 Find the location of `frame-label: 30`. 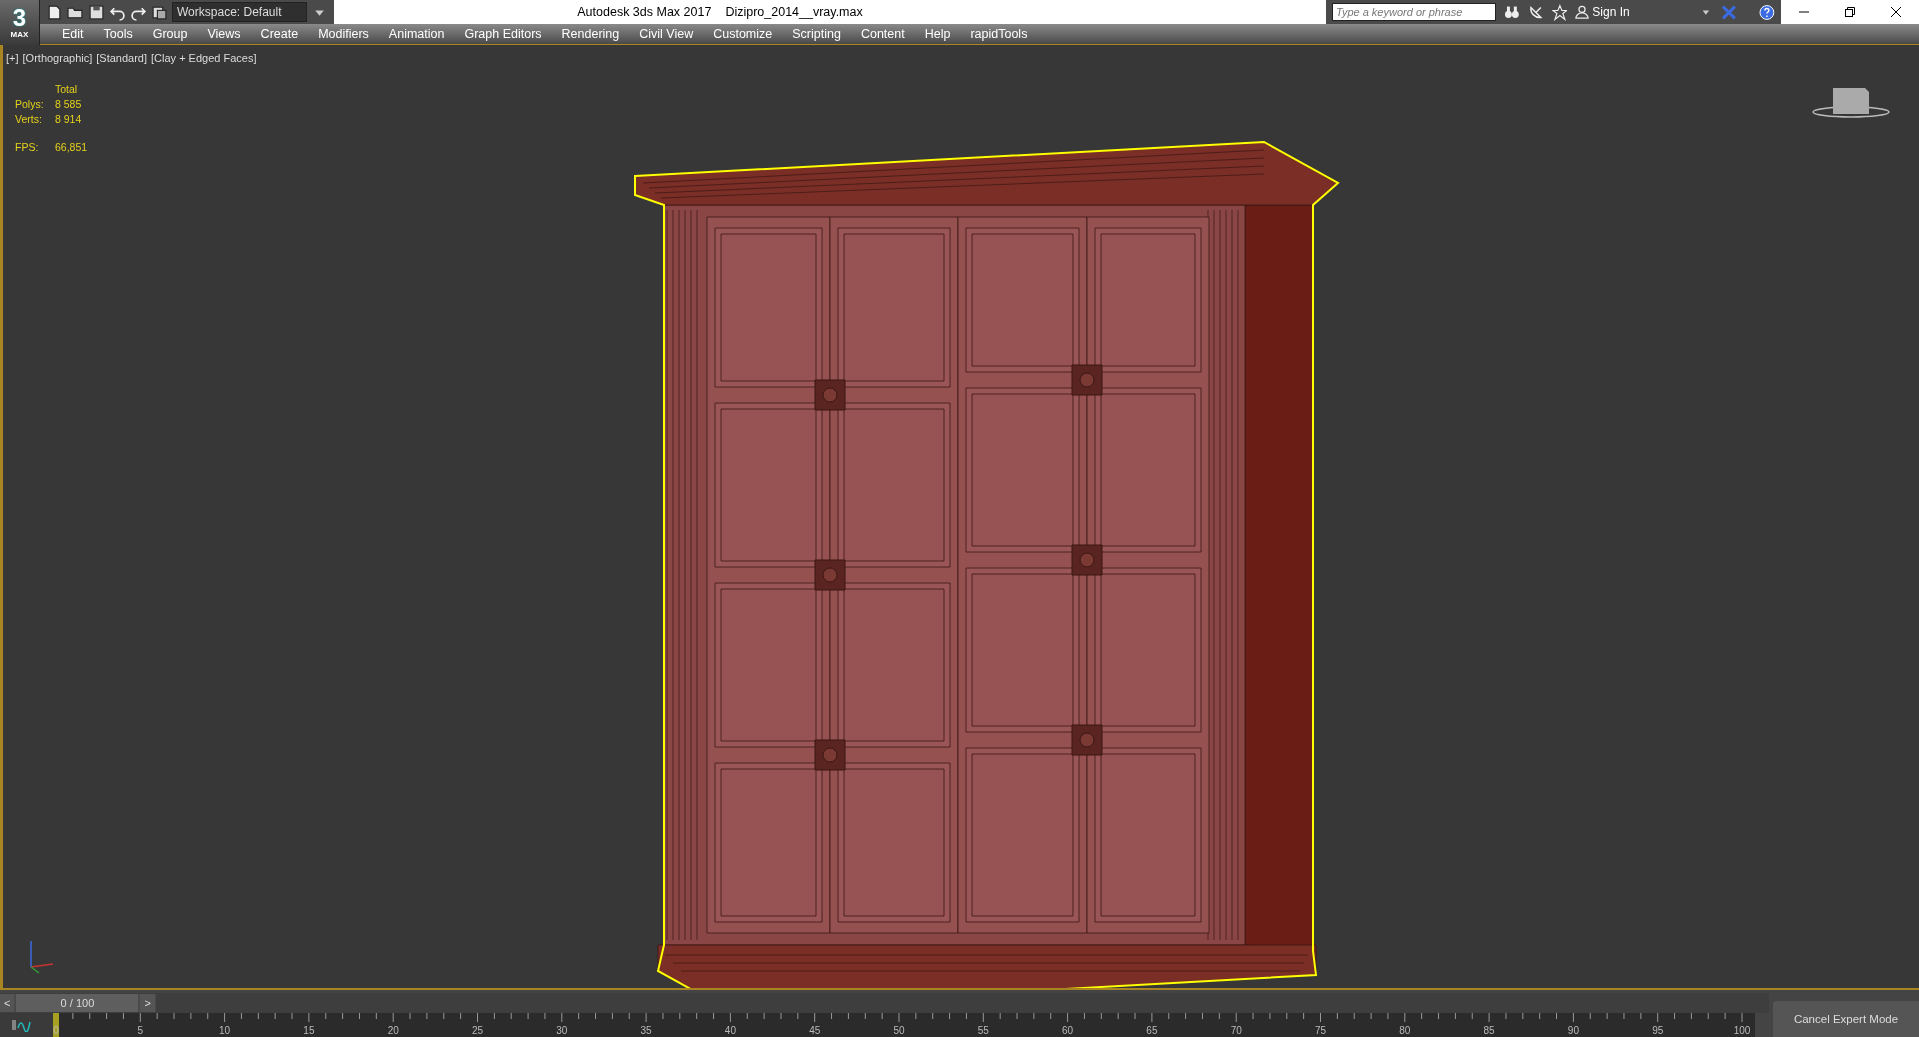

frame-label: 30 is located at coordinates (562, 1030).